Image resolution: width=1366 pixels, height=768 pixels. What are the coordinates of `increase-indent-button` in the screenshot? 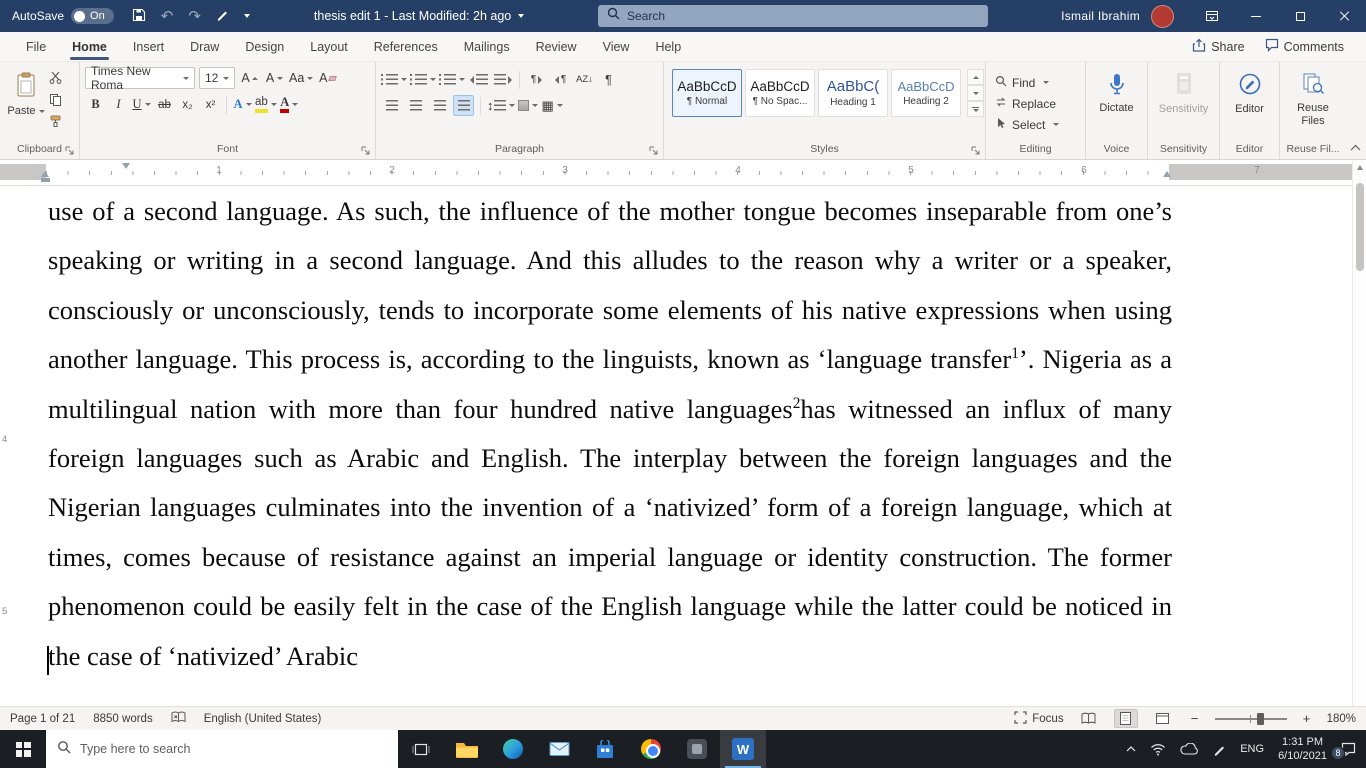 It's located at (502, 79).